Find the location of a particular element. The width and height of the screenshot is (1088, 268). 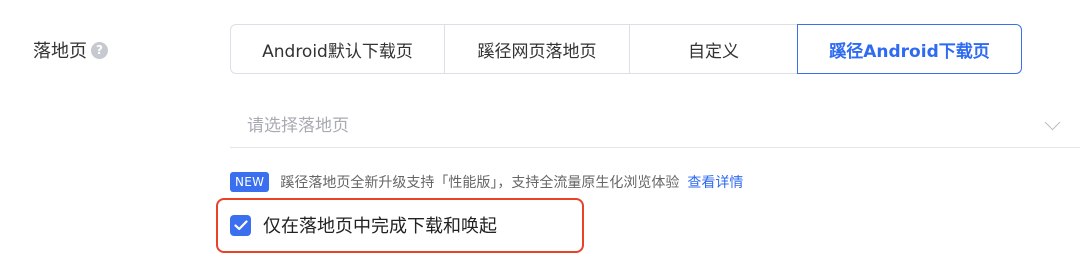

field-label-text: 落地页 is located at coordinates (60, 51).